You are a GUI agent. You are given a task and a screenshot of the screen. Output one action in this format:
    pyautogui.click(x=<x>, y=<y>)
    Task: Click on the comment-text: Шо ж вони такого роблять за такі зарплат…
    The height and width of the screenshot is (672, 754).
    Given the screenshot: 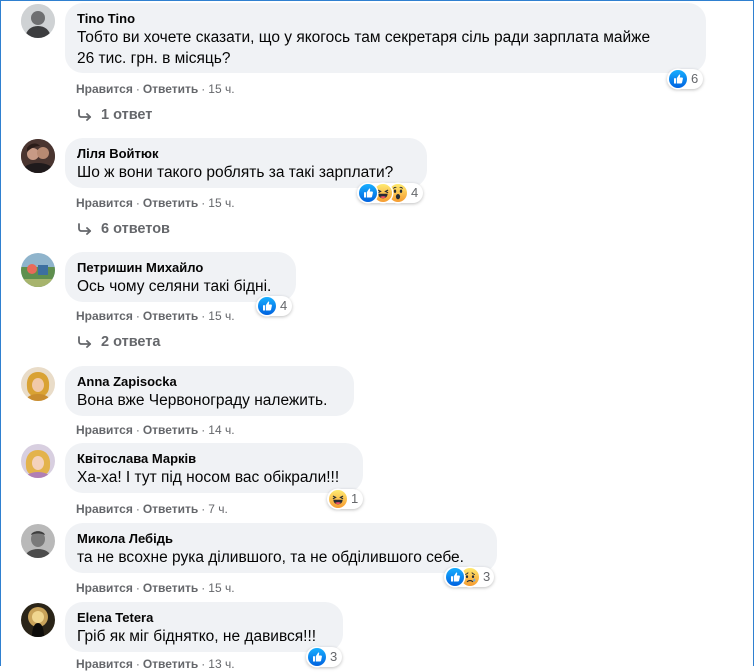 What is the action you would take?
    pyautogui.click(x=235, y=172)
    